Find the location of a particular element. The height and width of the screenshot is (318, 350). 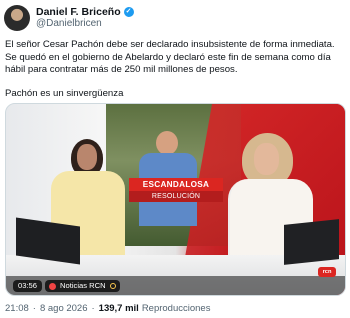

author-name-row: Daniel F. Briceño ✓ is located at coordinates (85, 12).